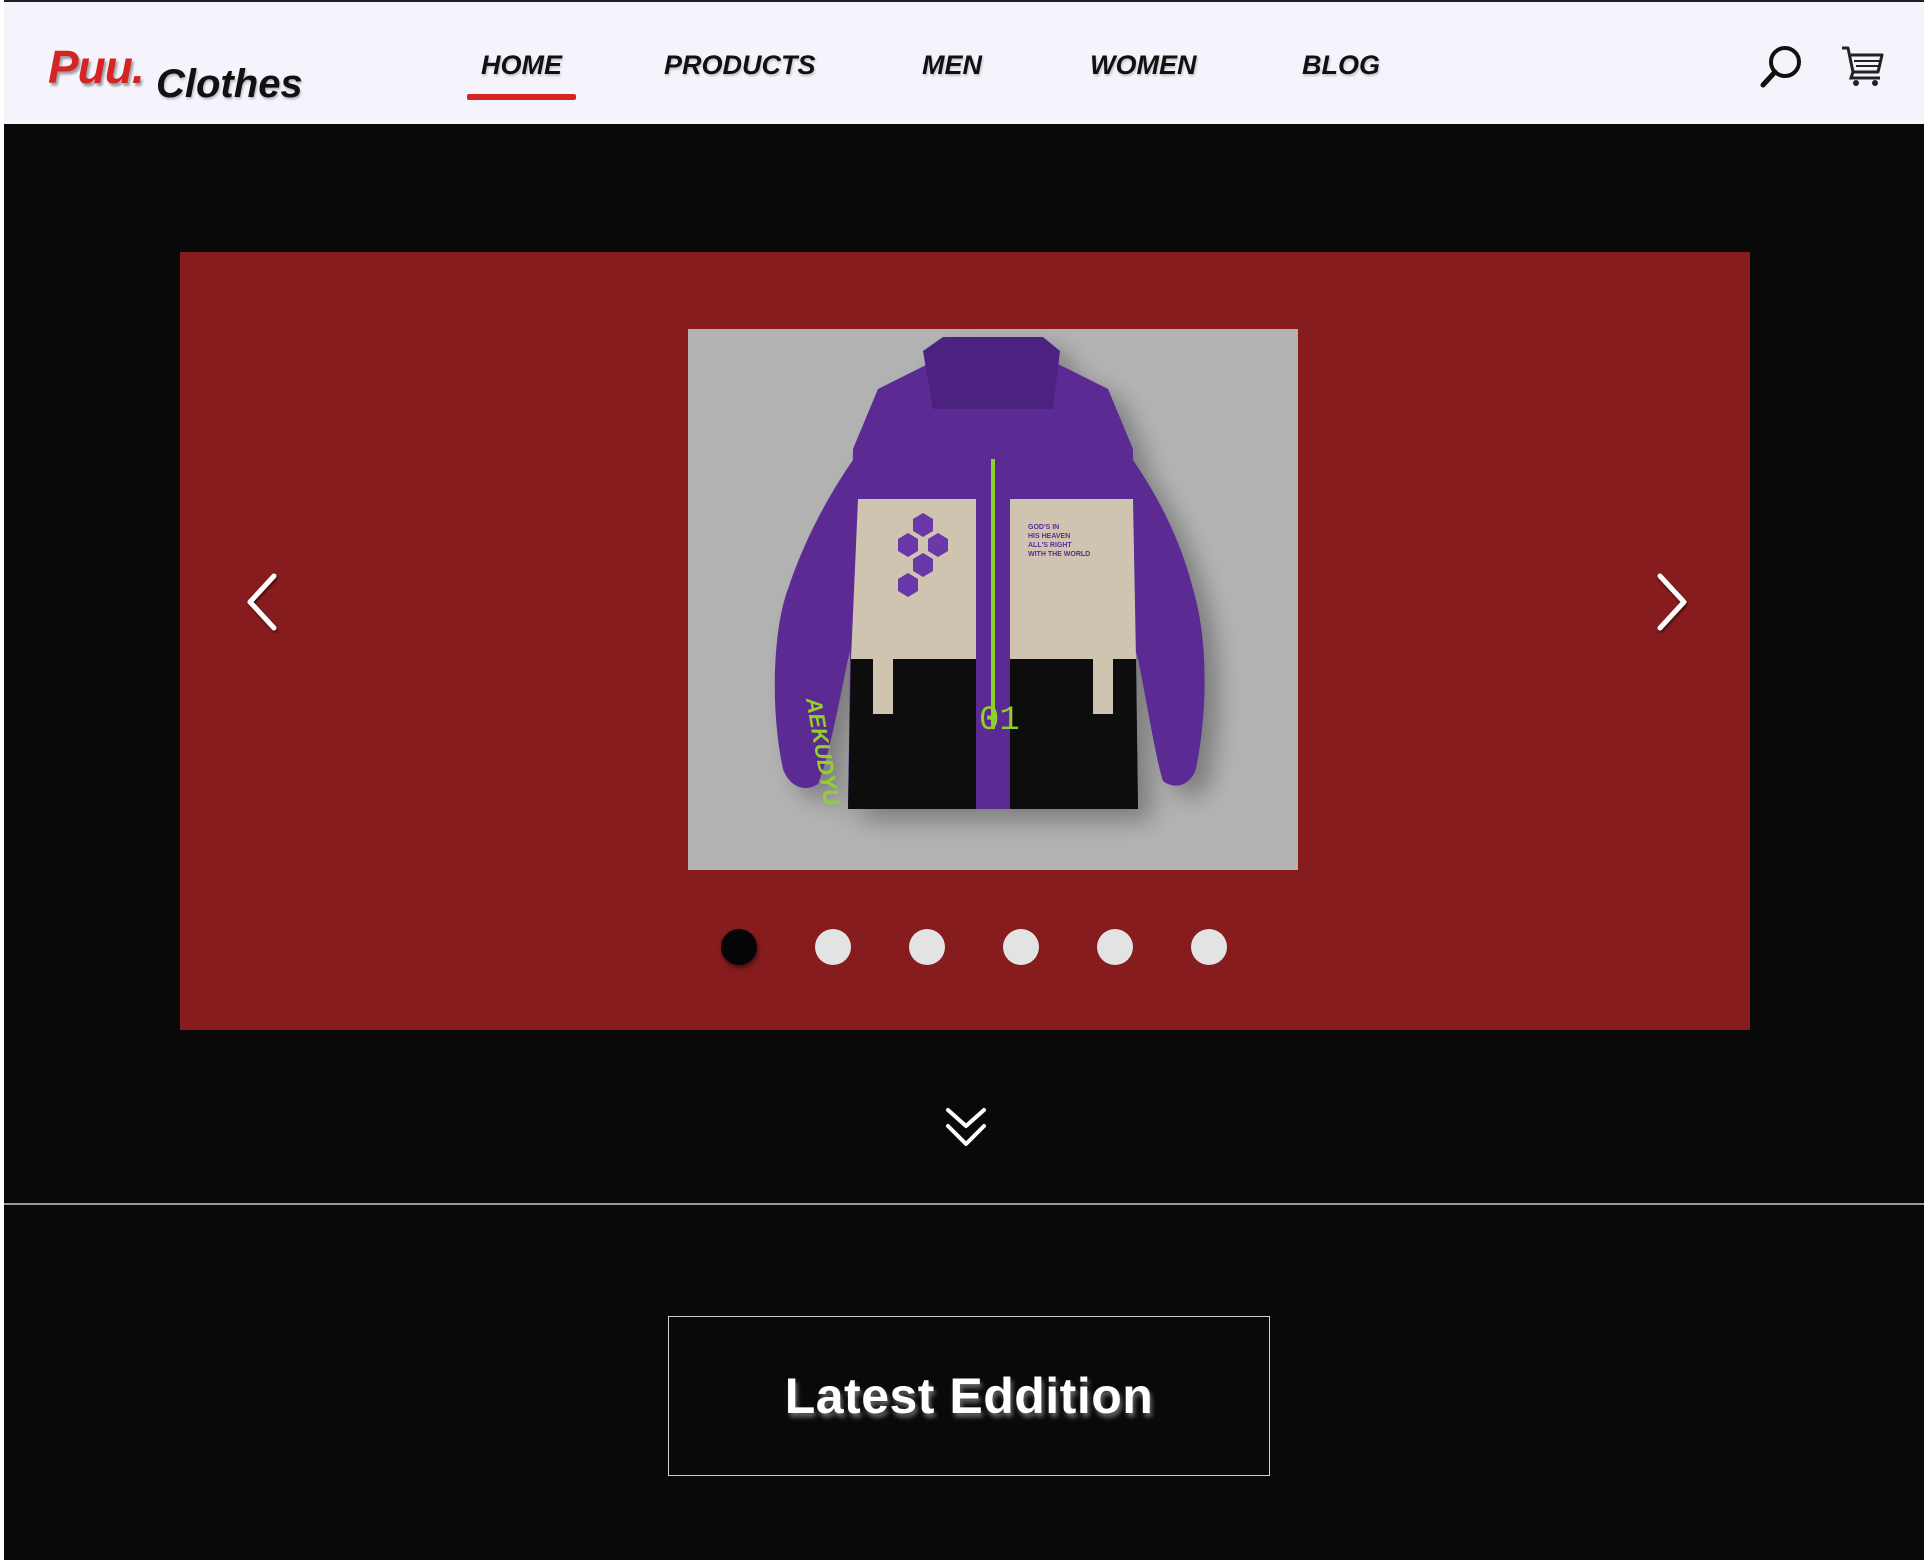 The width and height of the screenshot is (1928, 1560). I want to click on logo-brand-part: Puu., so click(96, 67).